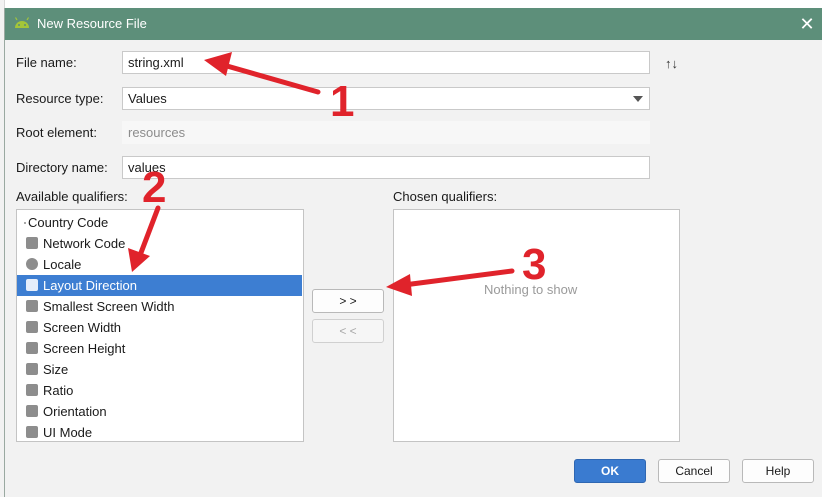 This screenshot has height=497, width=822. Describe the element at coordinates (671, 63) in the screenshot. I see `sort-icon: ↑↓` at that location.